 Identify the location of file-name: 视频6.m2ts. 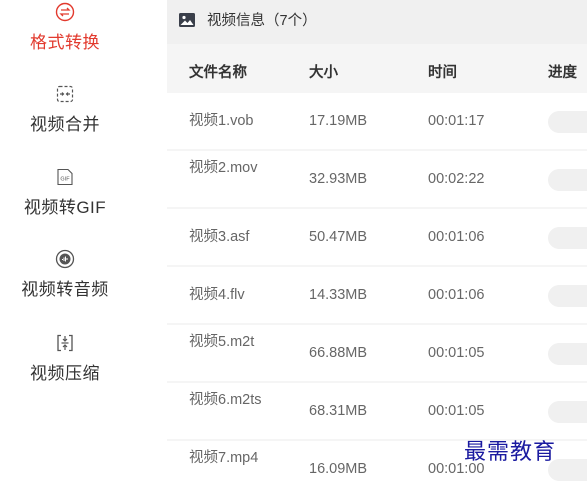
(225, 400).